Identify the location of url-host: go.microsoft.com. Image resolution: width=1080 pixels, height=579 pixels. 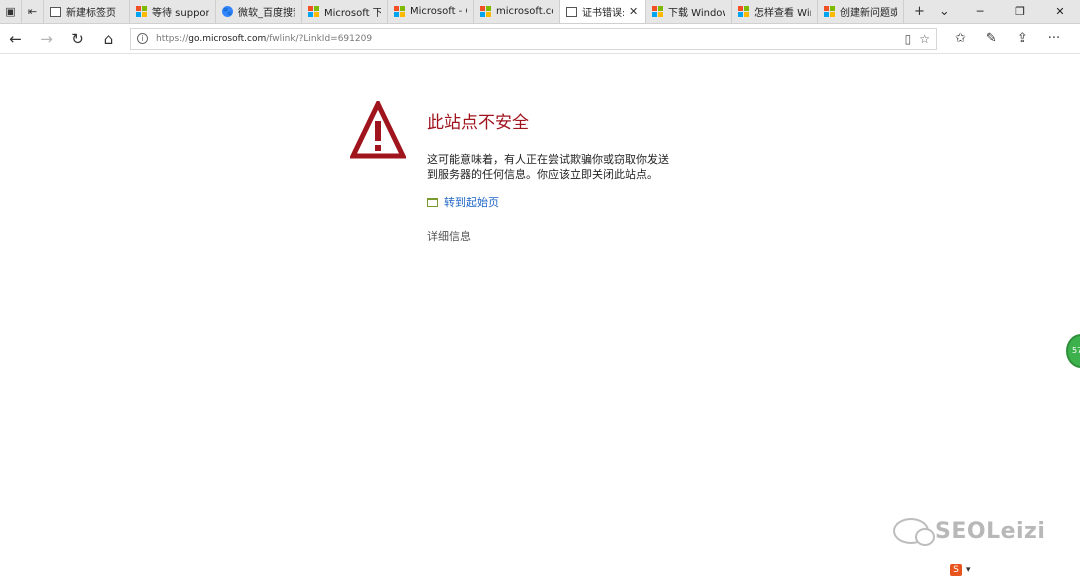
(227, 38).